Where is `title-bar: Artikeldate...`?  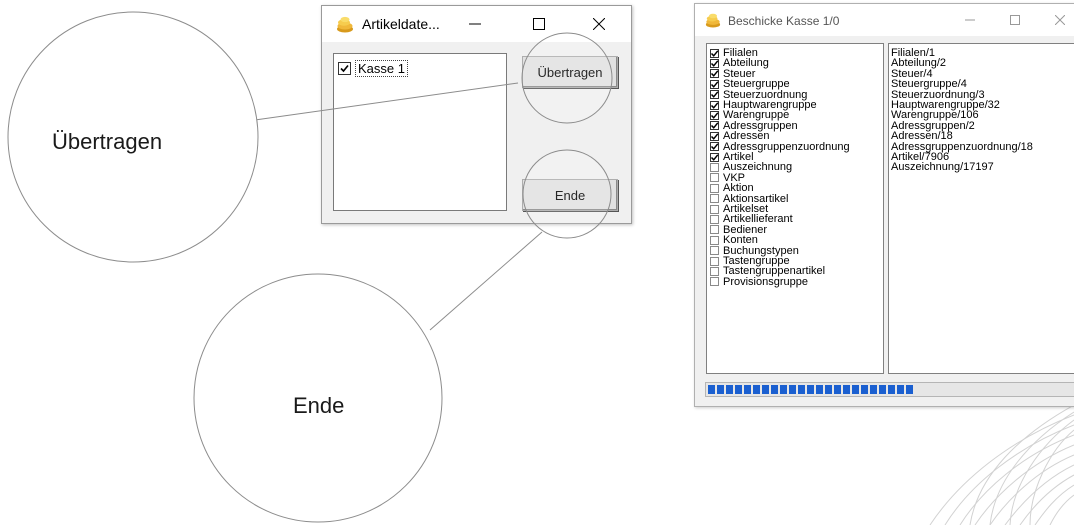 title-bar: Artikeldate... is located at coordinates (476, 24).